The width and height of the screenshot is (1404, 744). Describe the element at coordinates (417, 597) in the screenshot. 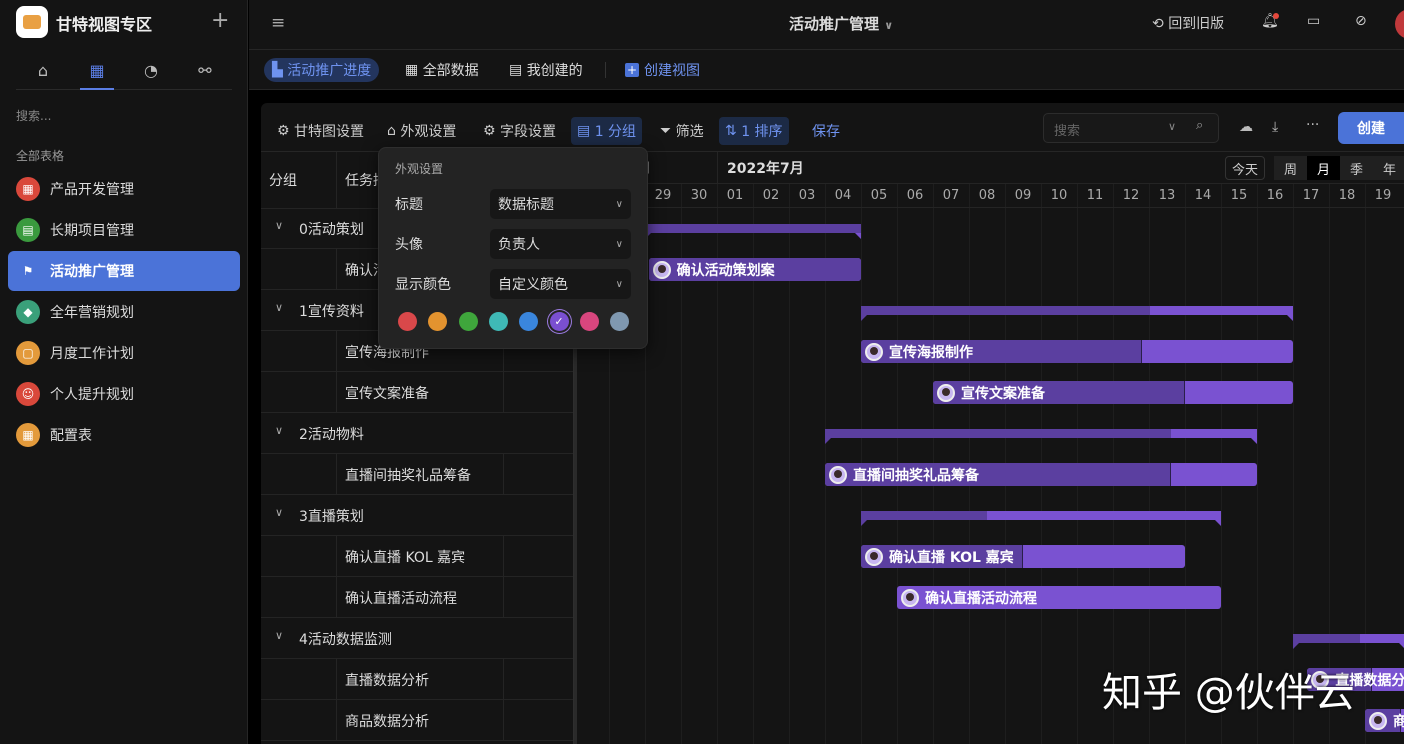

I see `table-row: 确认直播活动流程` at that location.